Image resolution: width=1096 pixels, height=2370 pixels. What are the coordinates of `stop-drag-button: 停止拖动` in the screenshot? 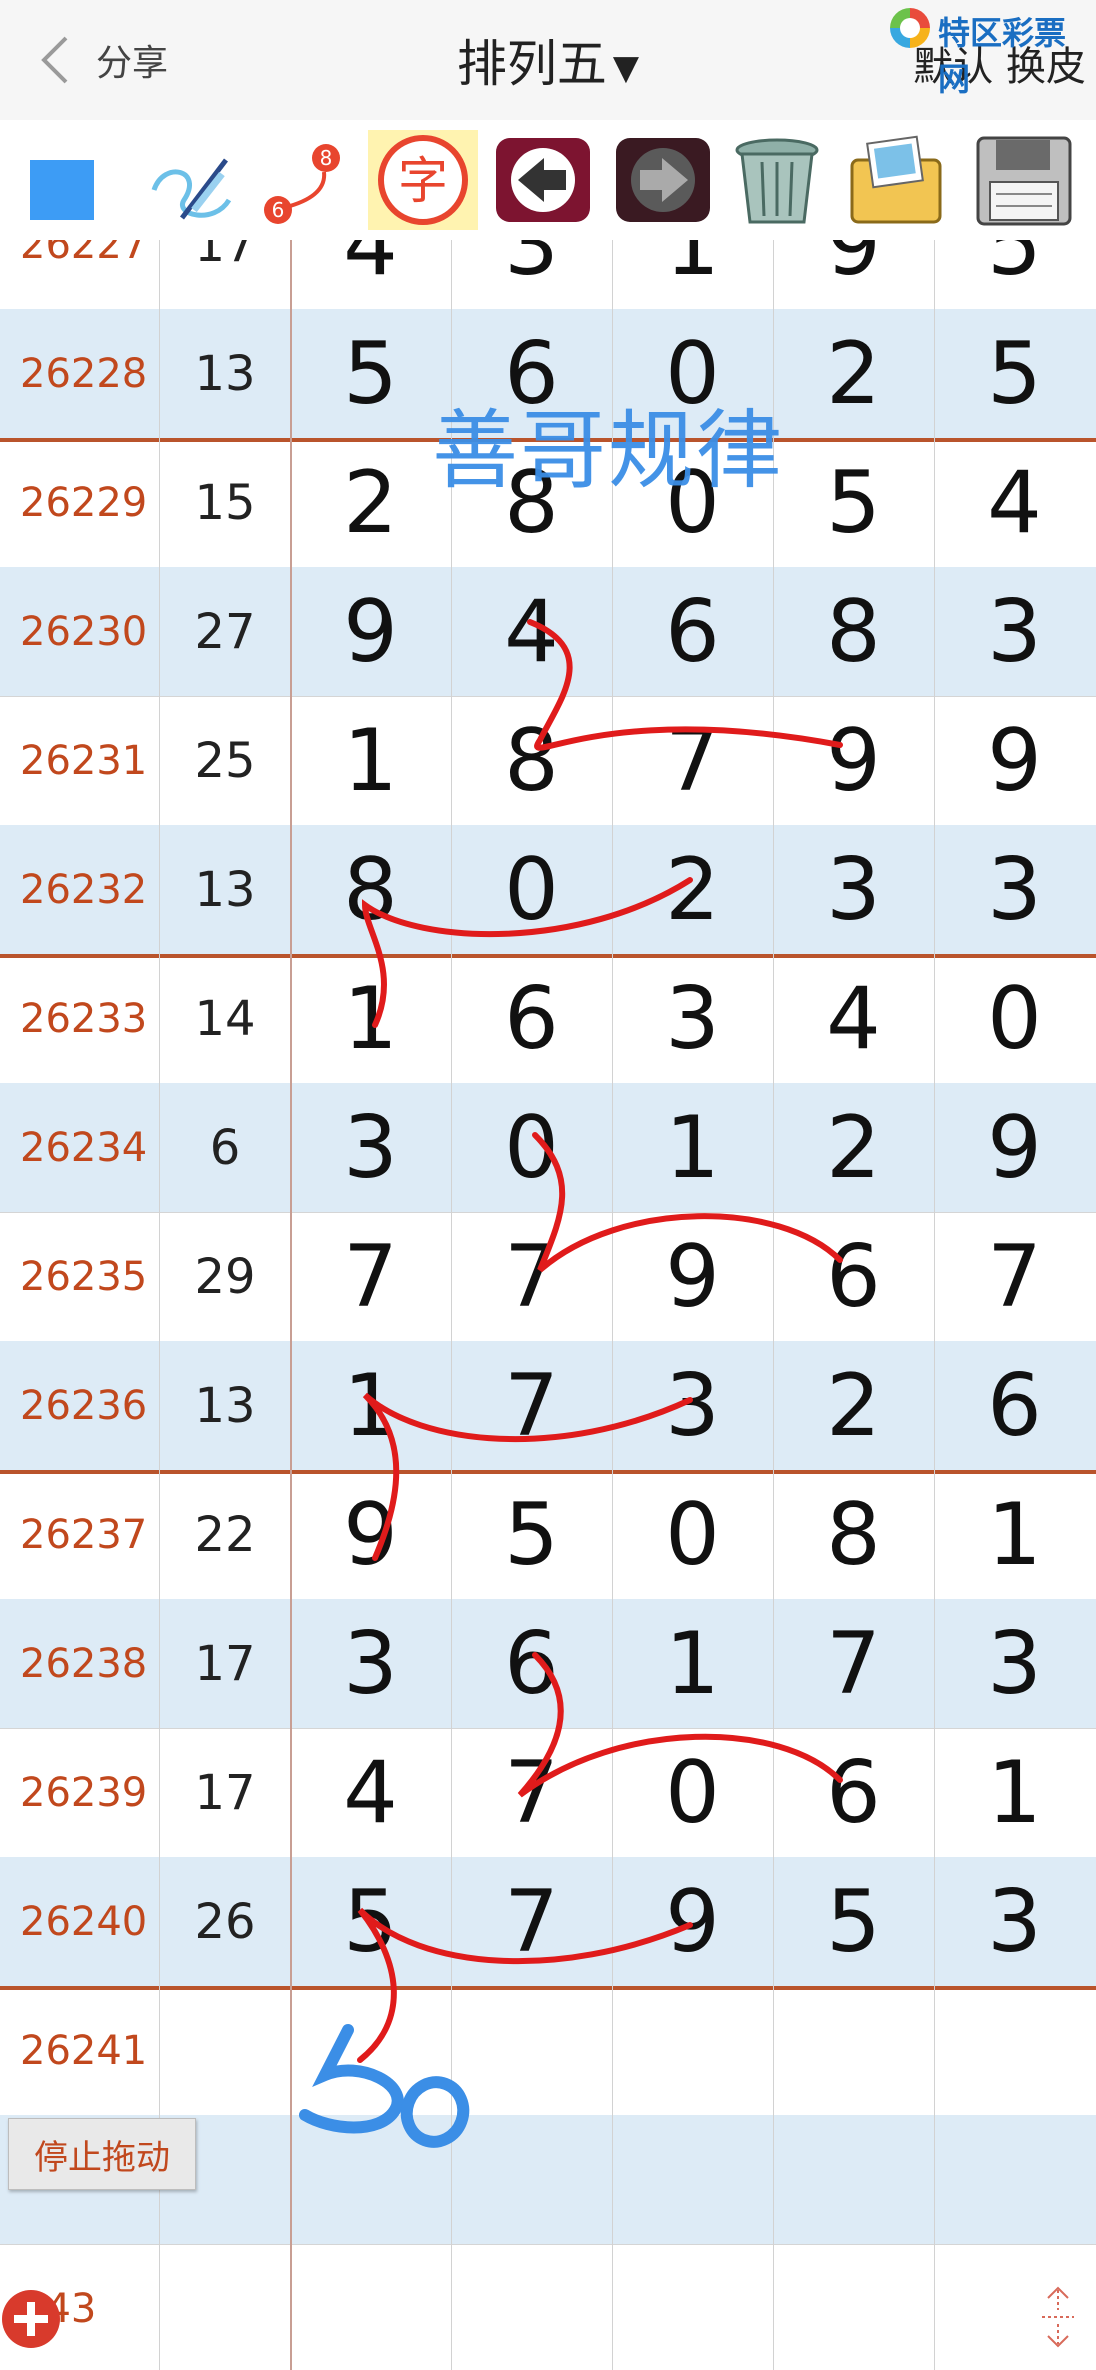 It's located at (102, 2154).